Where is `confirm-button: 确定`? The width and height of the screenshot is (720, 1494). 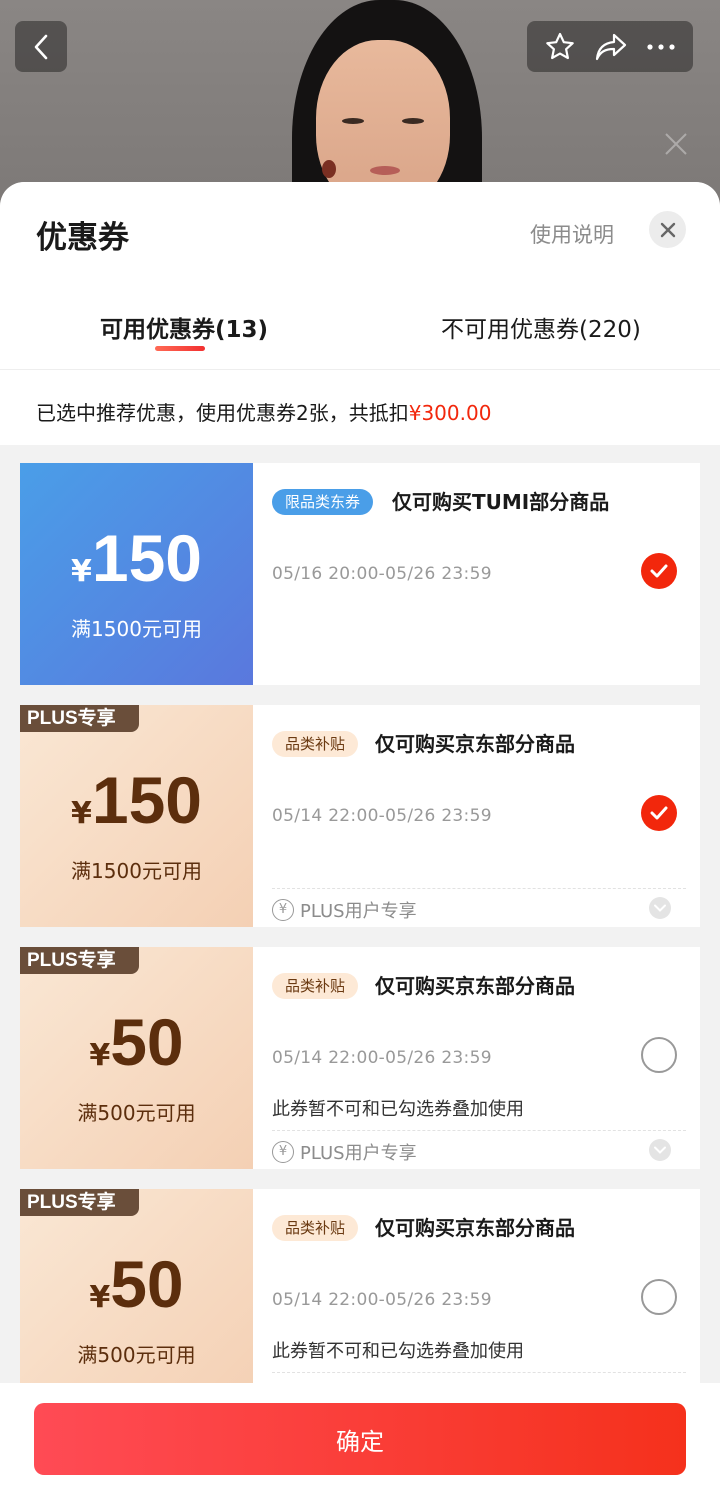 confirm-button: 确定 is located at coordinates (360, 1439).